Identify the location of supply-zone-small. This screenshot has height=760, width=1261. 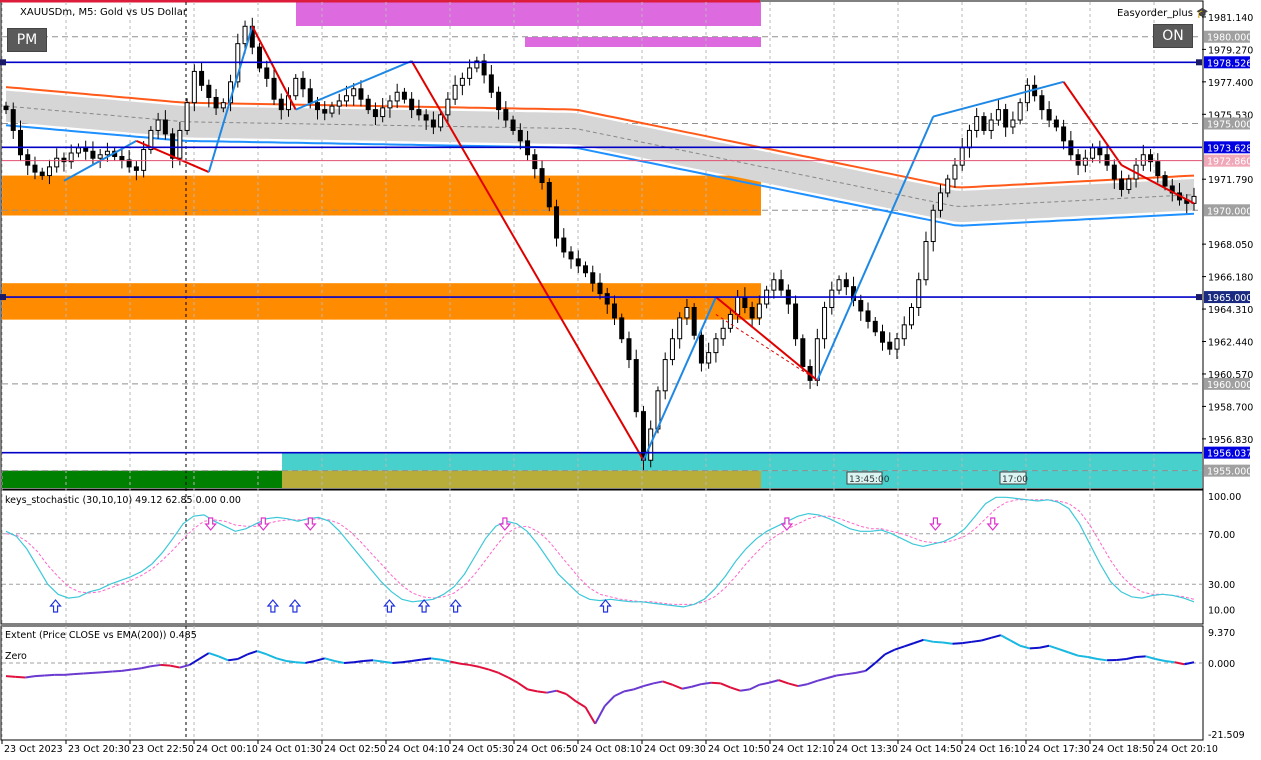
(643, 42).